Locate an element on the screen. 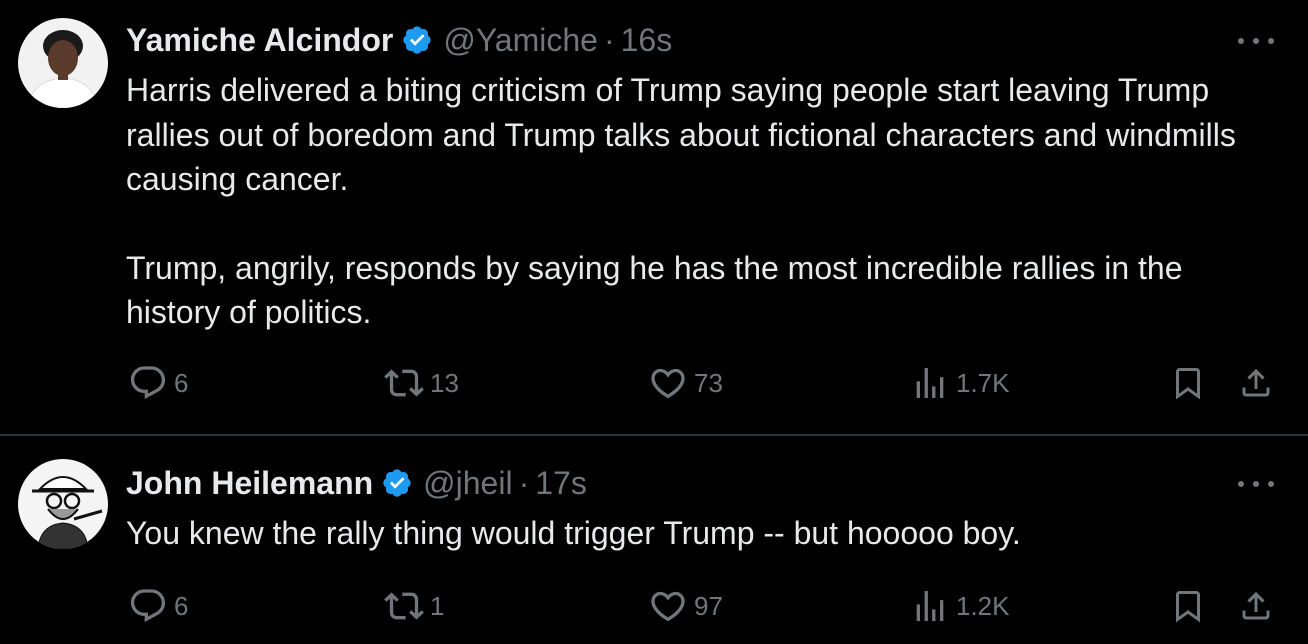  author-handle: @jheil is located at coordinates (467, 483).